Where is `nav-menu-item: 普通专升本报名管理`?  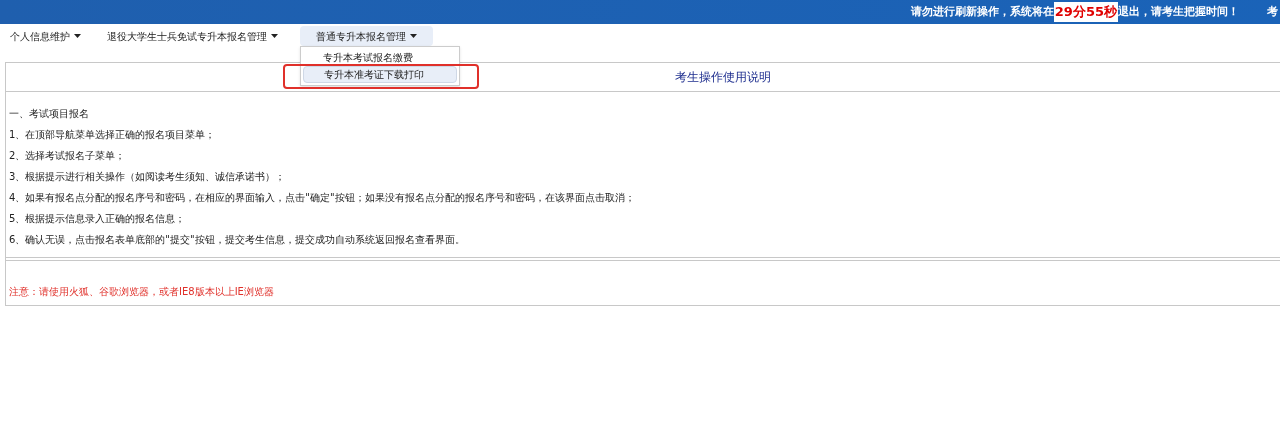 nav-menu-item: 普通专升本报名管理 is located at coordinates (366, 36).